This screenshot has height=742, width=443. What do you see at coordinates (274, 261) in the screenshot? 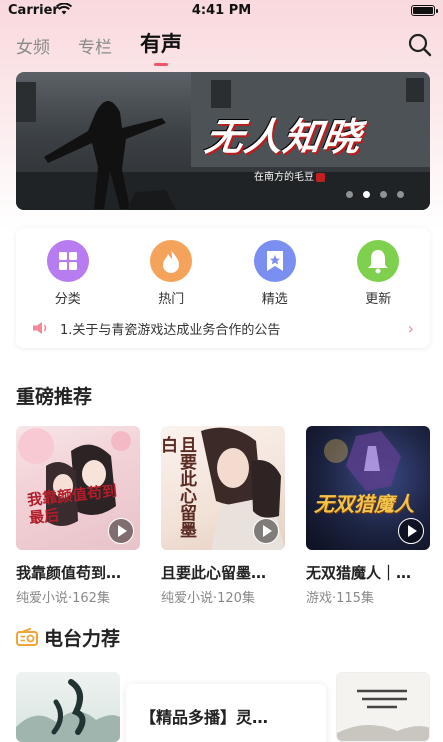
I see `bookmark-star-icon` at bounding box center [274, 261].